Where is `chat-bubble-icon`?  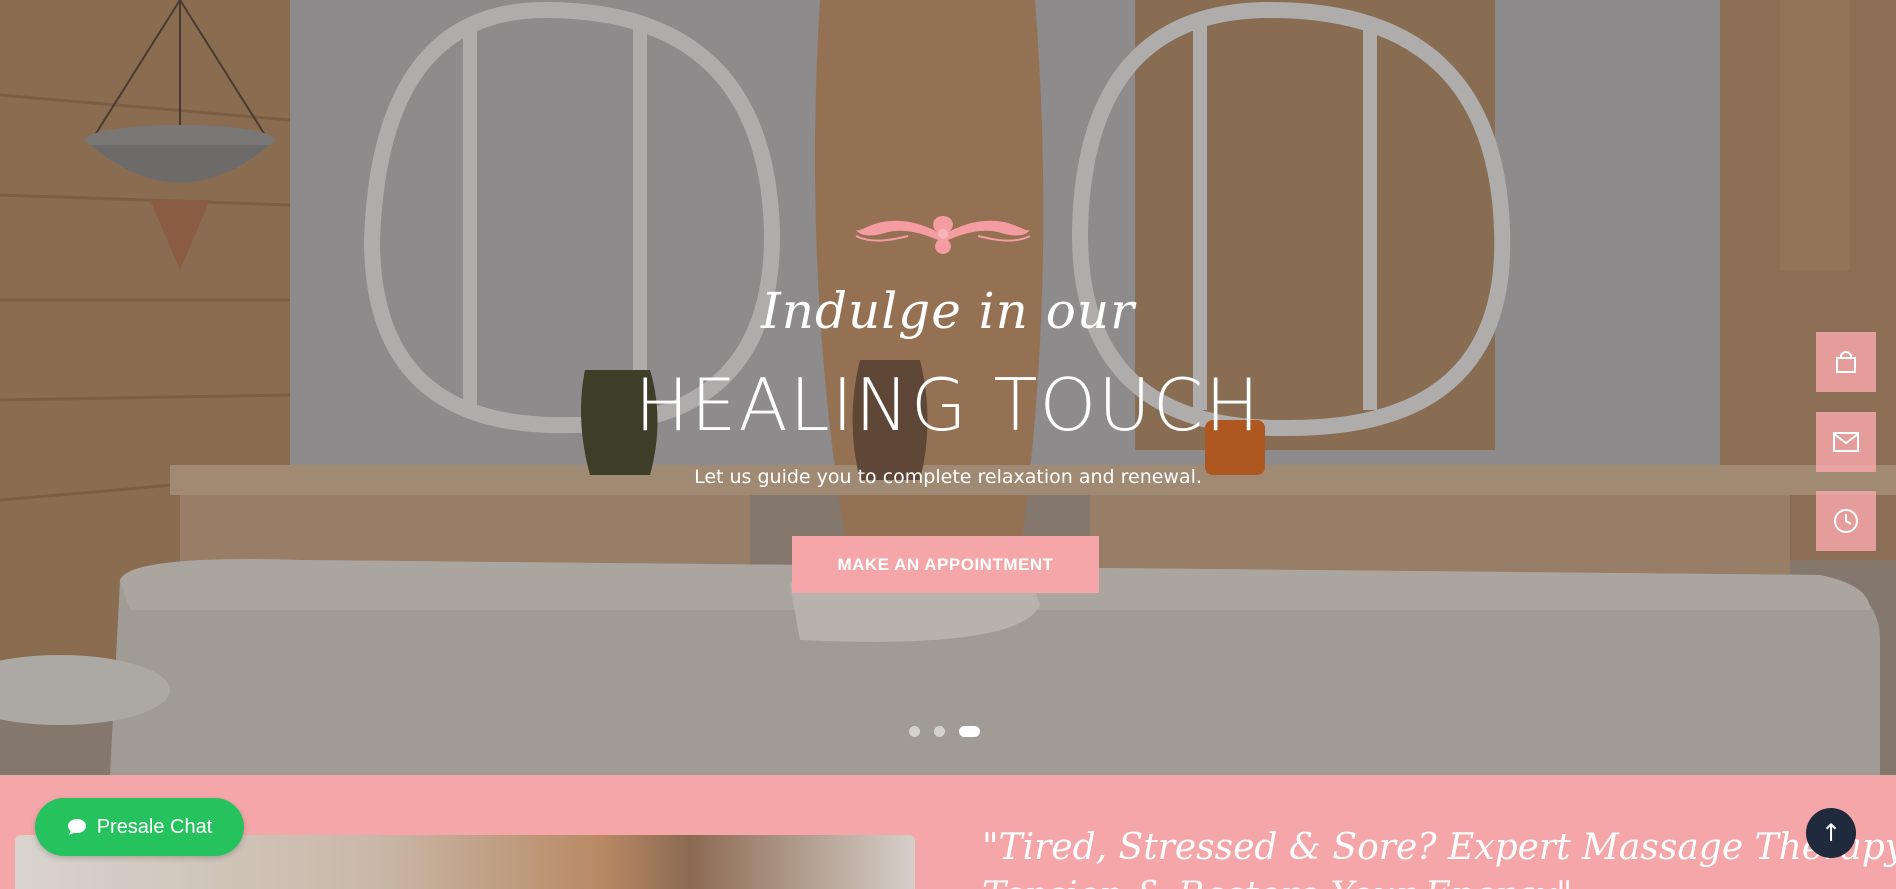 chat-bubble-icon is located at coordinates (76, 827).